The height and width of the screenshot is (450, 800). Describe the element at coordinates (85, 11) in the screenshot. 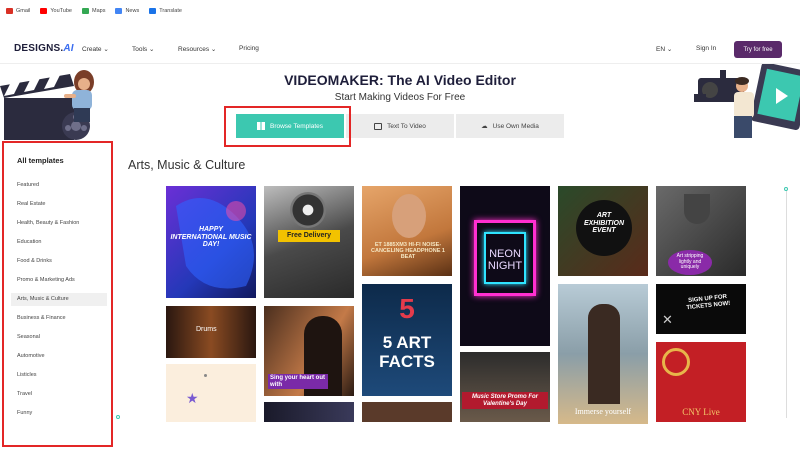

I see `maps-icon` at that location.